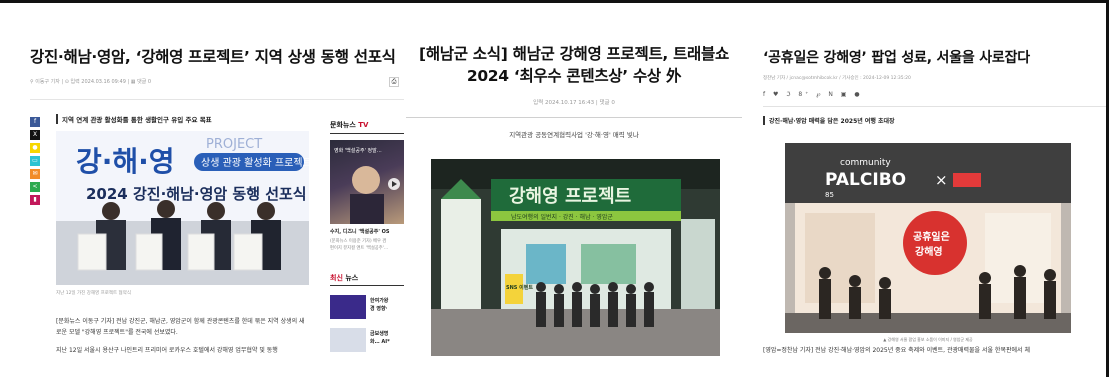 This screenshot has height=377, width=1109. I want to click on sidebar-latest-heading: 최신 뉴스, so click(344, 278).